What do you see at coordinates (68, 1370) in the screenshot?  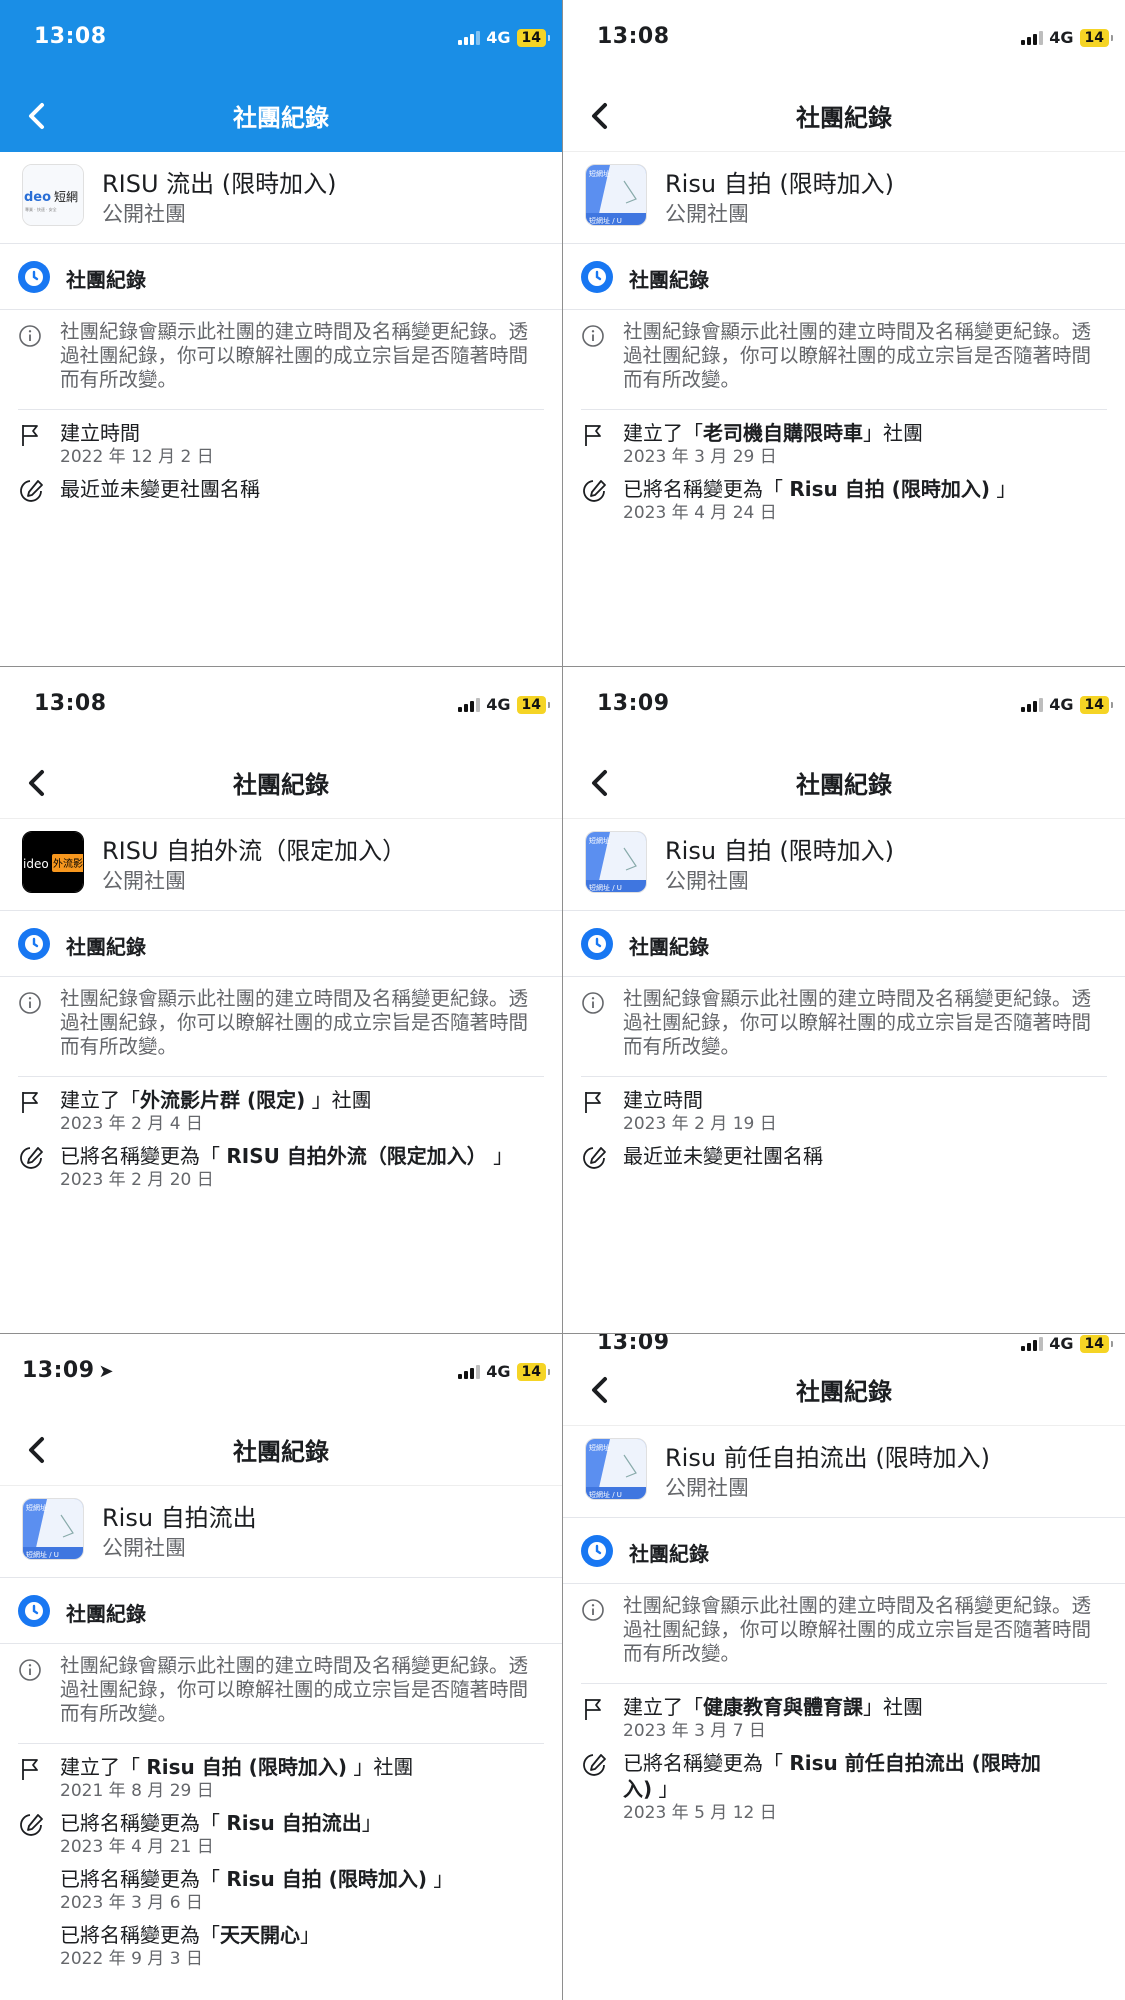 I see `status-time: 13:09 ➤` at bounding box center [68, 1370].